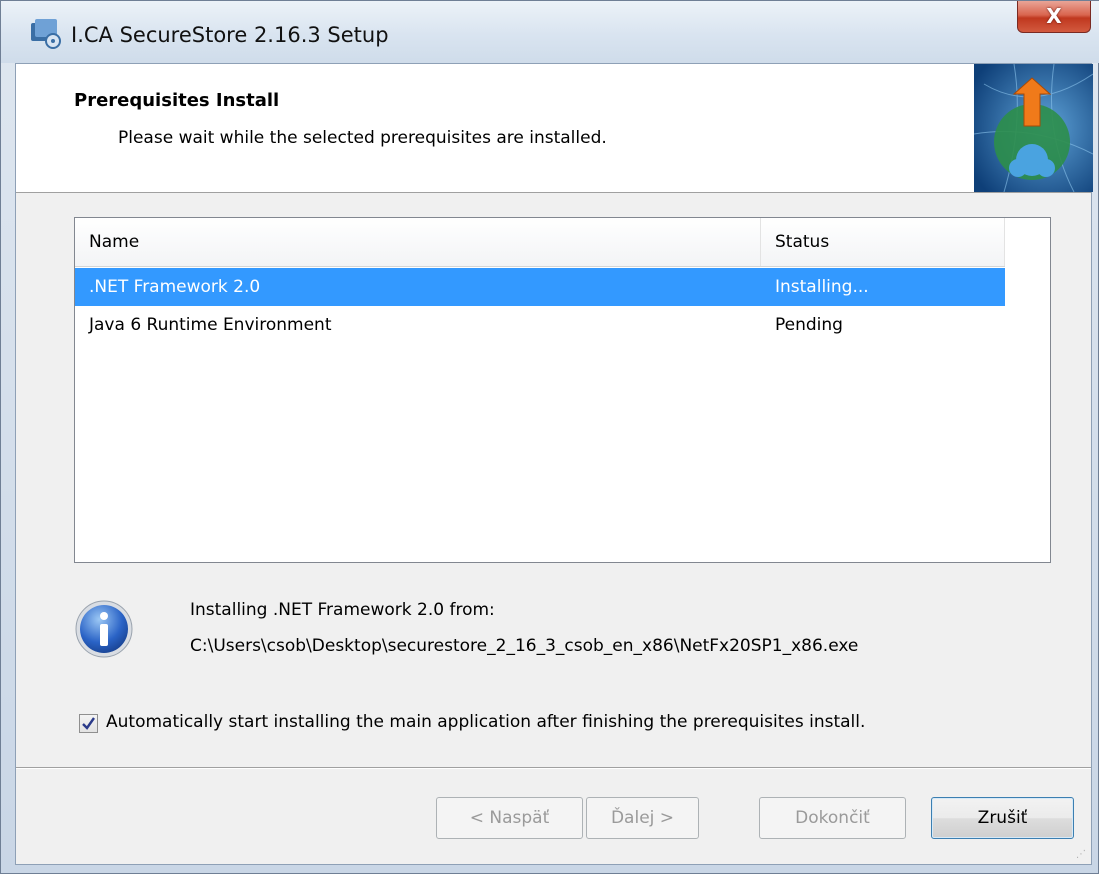 This screenshot has height=874, width=1099. Describe the element at coordinates (883, 242) in the screenshot. I see `column-header-status: Status` at that location.